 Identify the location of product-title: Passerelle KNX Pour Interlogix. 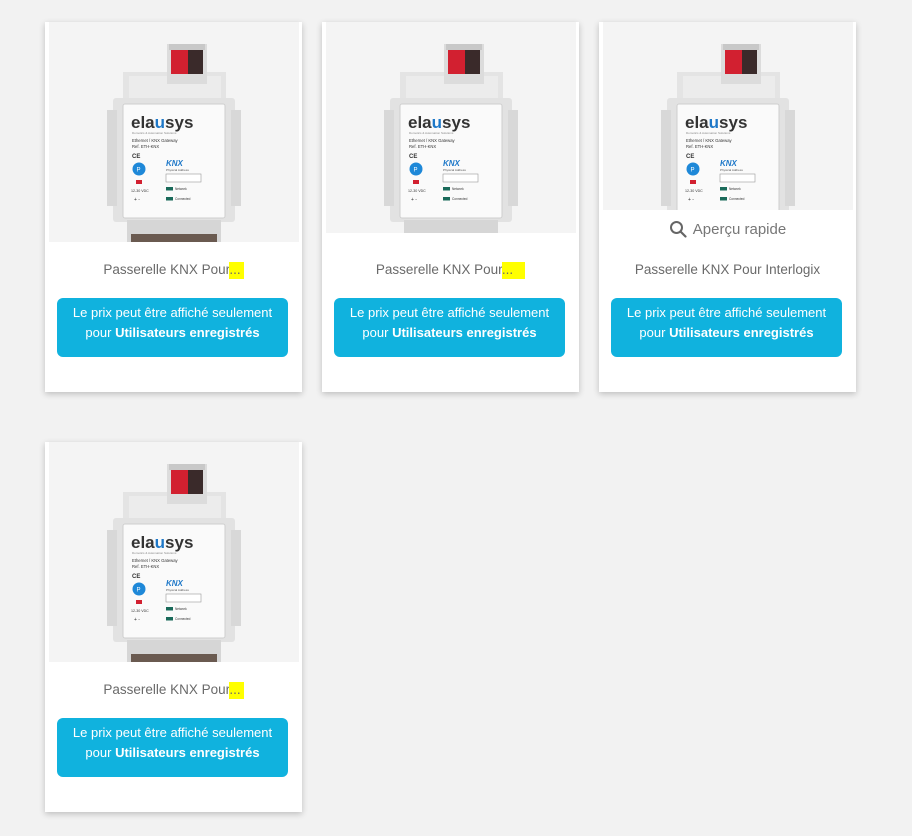
(727, 269).